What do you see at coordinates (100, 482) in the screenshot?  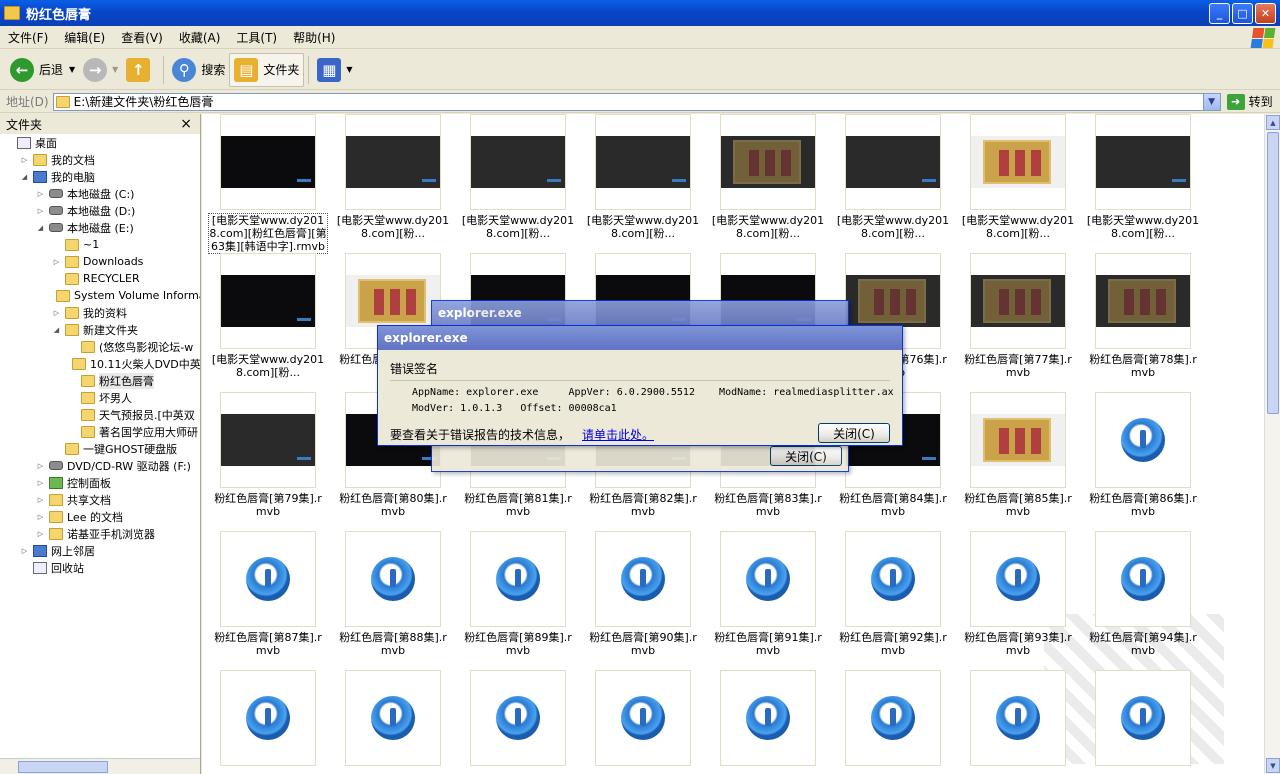 I see `tree-item: ▷ 控制面板` at bounding box center [100, 482].